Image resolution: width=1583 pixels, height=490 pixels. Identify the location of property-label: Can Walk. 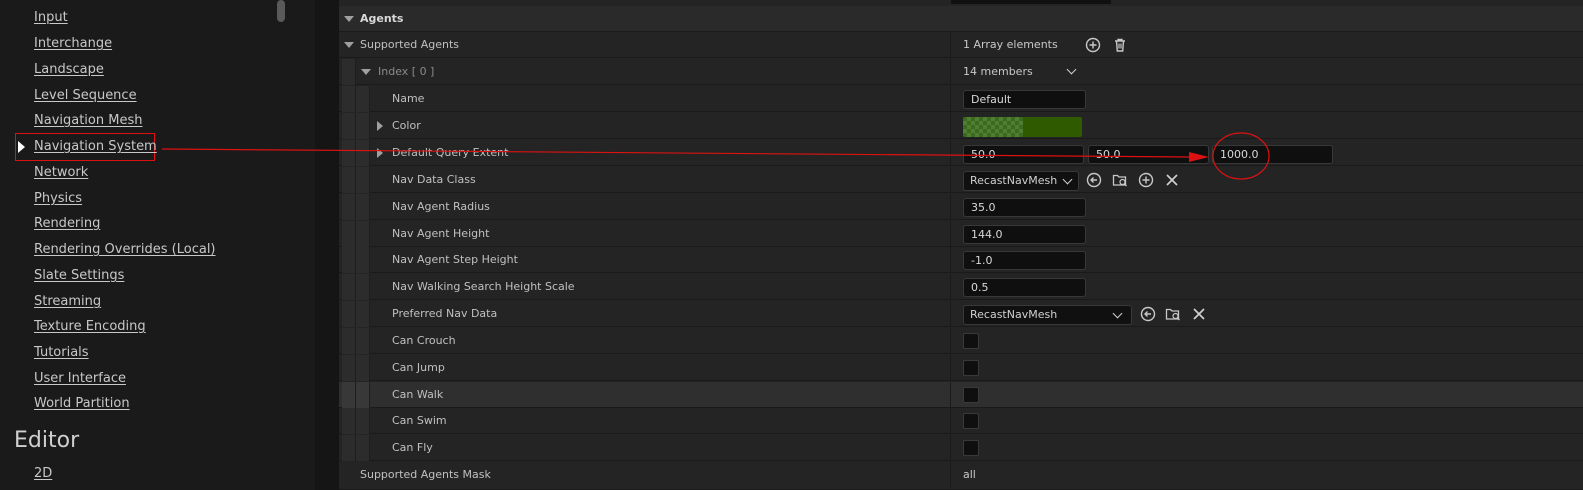
(418, 394).